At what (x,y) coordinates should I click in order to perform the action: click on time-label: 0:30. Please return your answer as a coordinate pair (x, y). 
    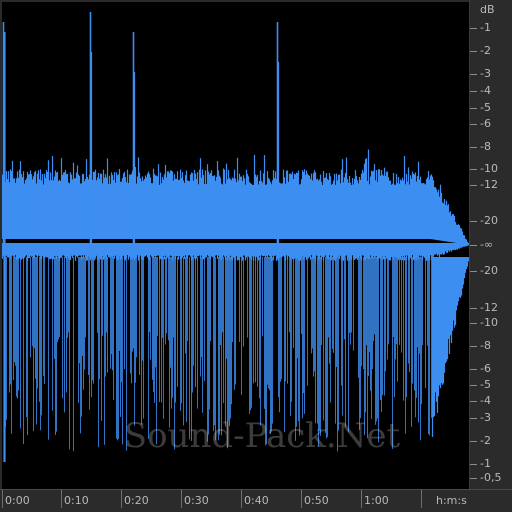
    Looking at the image, I should click on (196, 500).